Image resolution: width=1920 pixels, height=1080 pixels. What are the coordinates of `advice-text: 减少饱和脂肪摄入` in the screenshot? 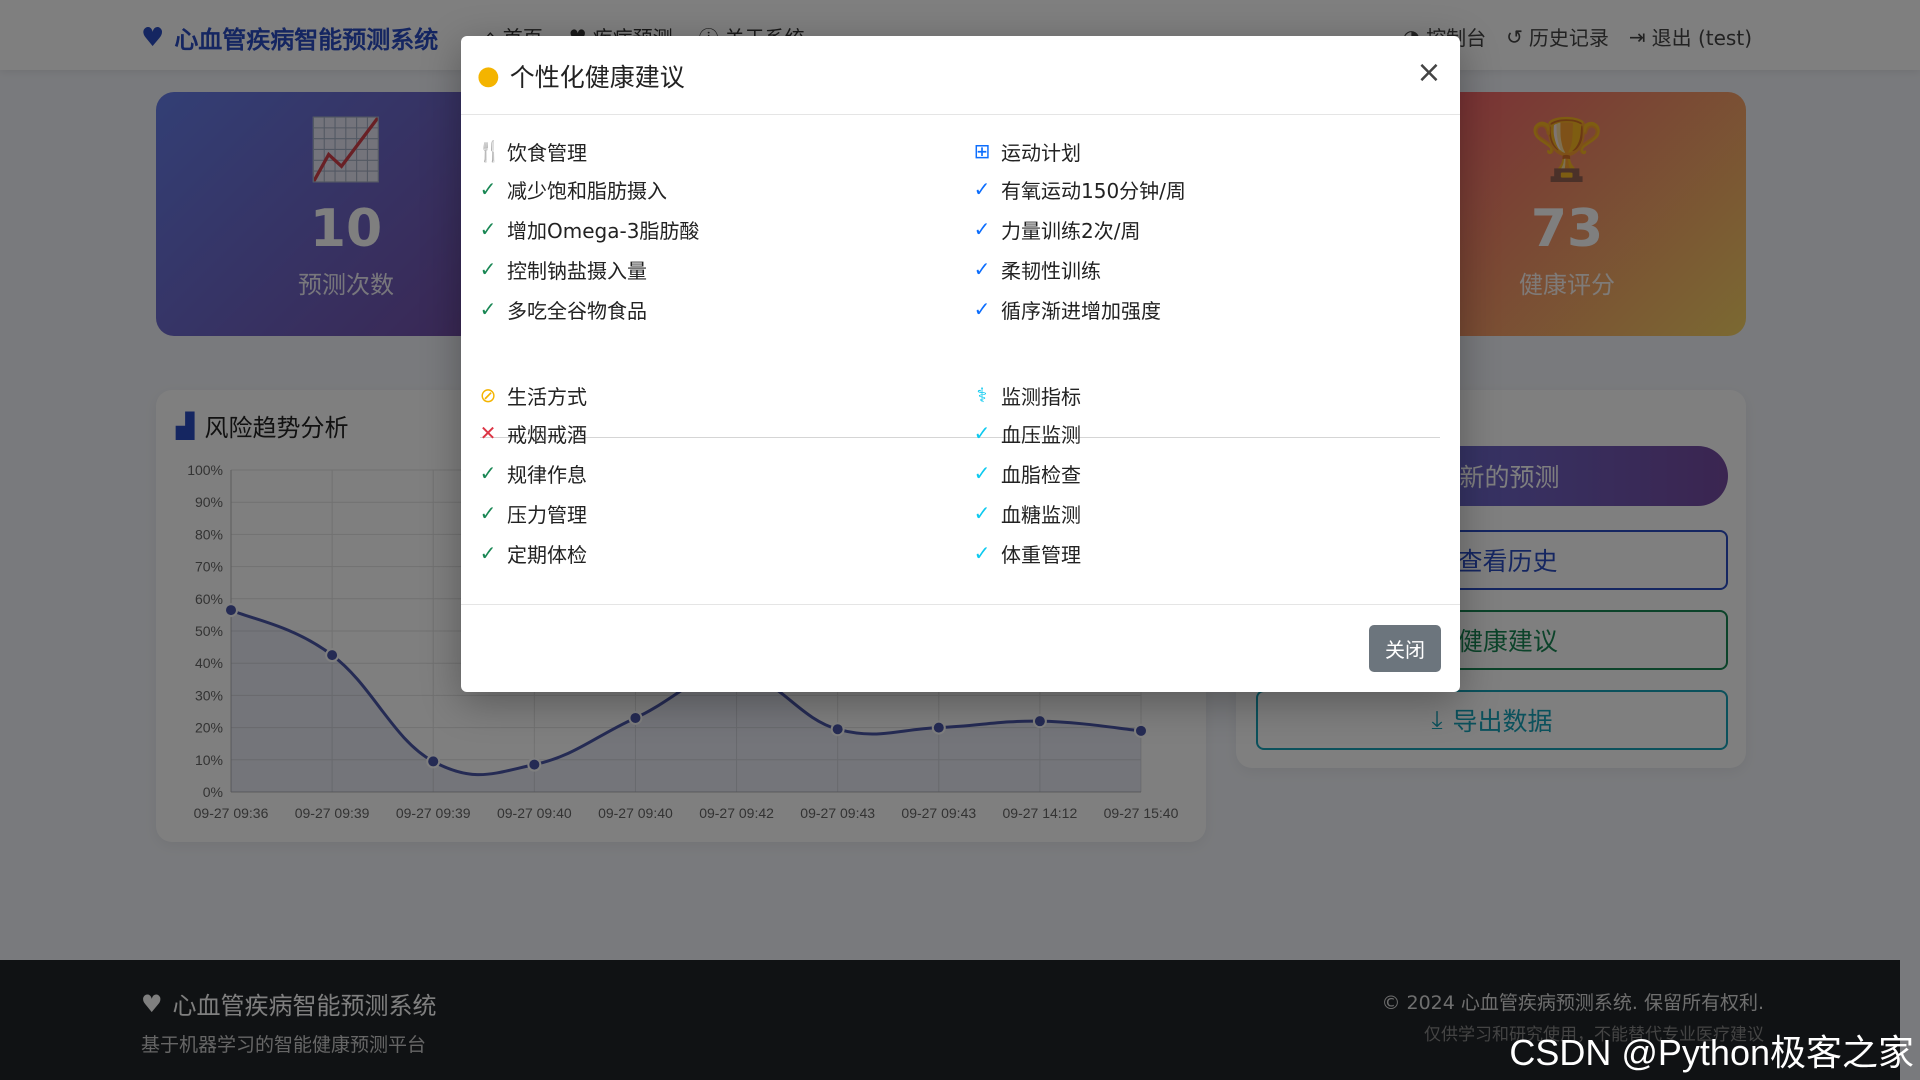 It's located at (587, 190).